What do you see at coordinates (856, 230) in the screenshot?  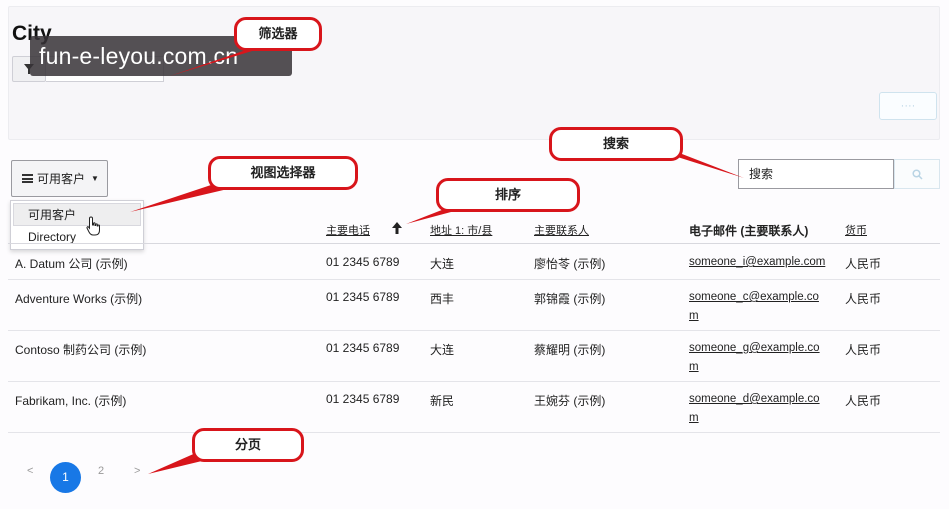 I see `header-currency: 货币` at bounding box center [856, 230].